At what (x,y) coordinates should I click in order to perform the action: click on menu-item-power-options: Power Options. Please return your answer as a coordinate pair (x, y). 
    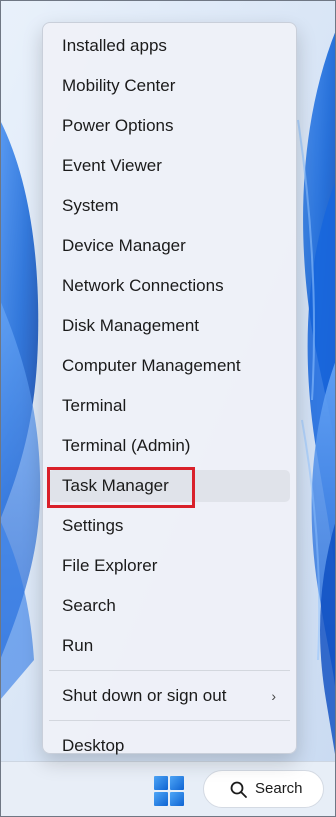
    Looking at the image, I should click on (169, 126).